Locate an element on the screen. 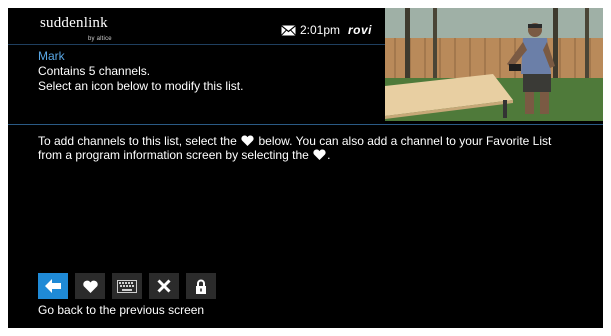 The height and width of the screenshot is (336, 611). suddenlink-logo: suddenlink by altice is located at coordinates (76, 28).